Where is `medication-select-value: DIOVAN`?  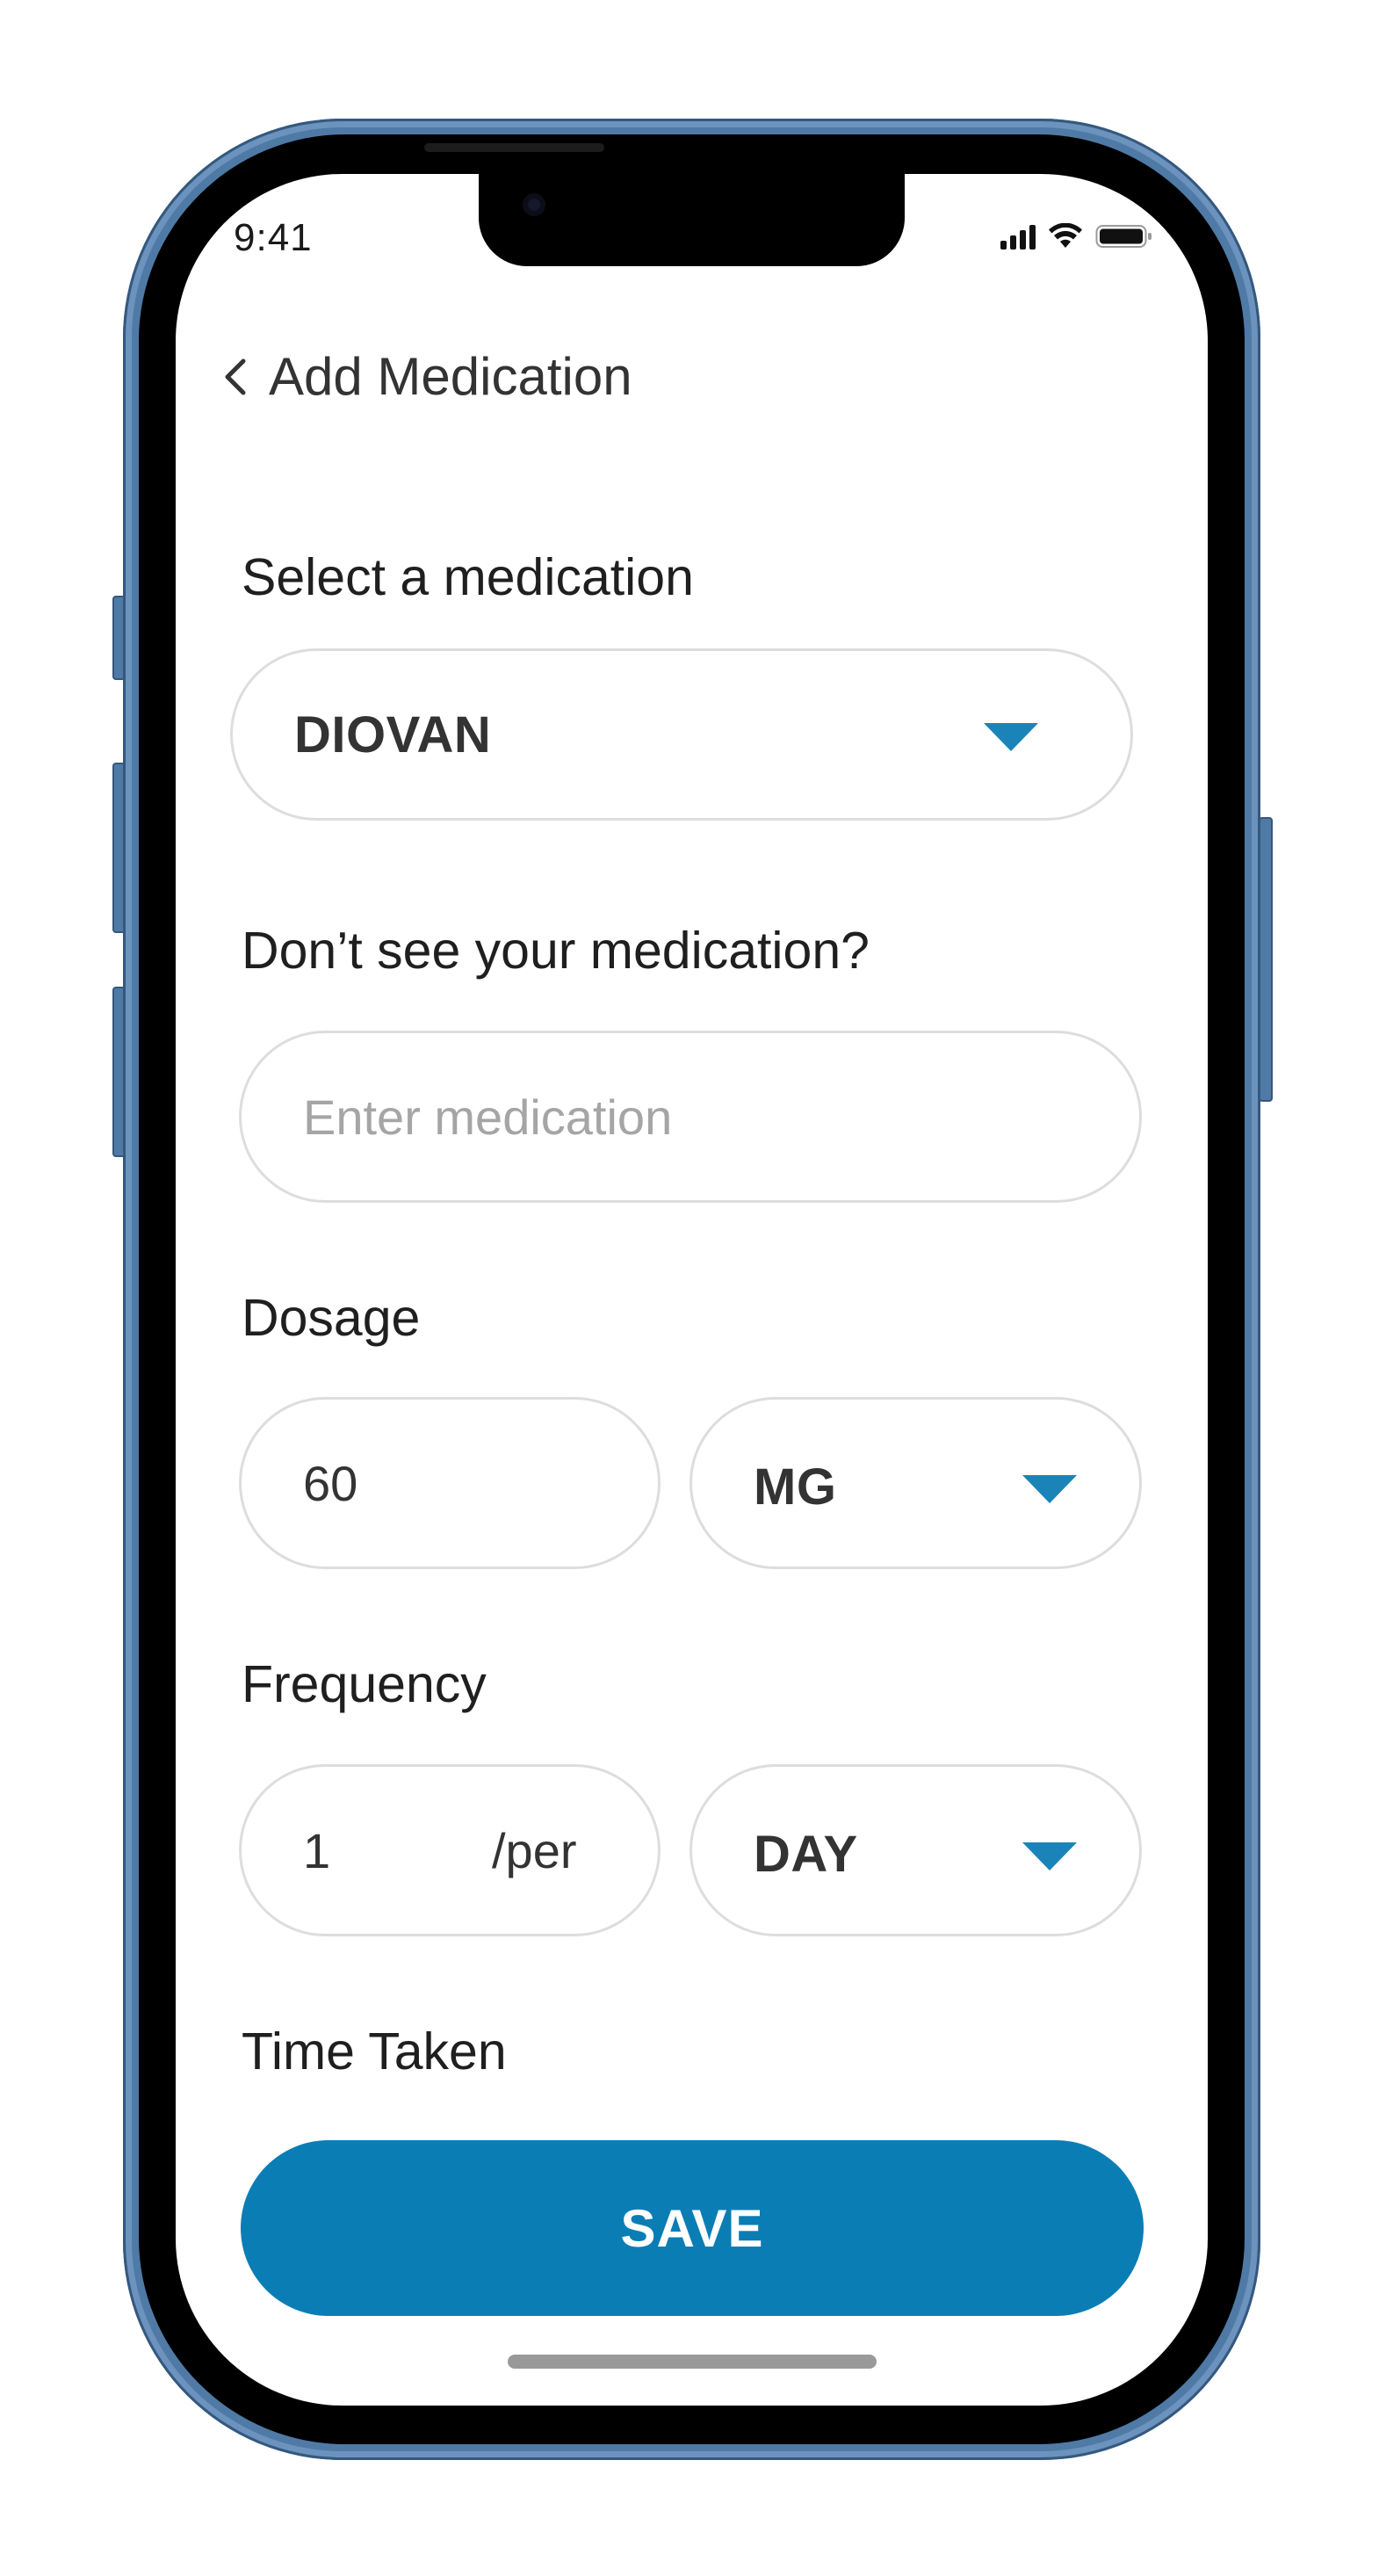
medication-select-value: DIOVAN is located at coordinates (393, 734).